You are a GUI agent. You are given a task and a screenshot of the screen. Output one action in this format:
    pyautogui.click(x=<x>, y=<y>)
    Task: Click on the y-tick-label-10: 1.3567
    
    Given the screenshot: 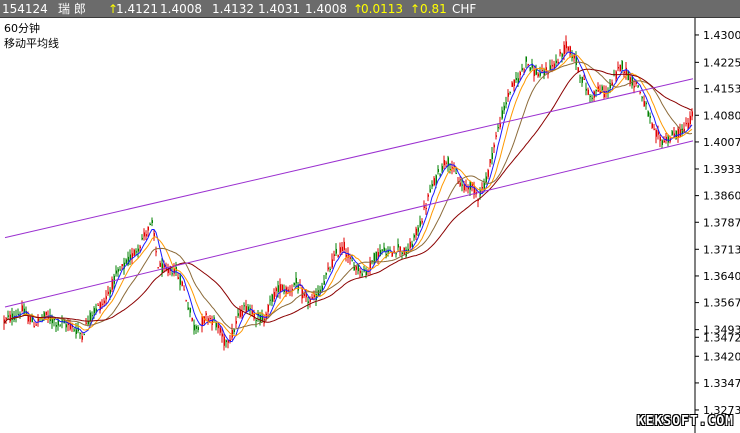 What is the action you would take?
    pyautogui.click(x=721, y=303)
    